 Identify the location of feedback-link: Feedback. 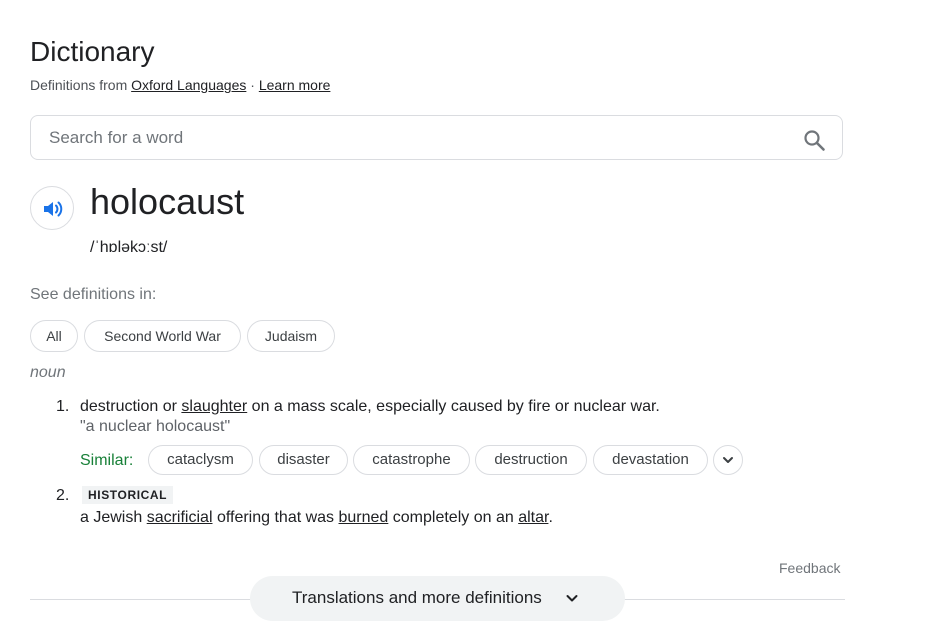
(809, 568).